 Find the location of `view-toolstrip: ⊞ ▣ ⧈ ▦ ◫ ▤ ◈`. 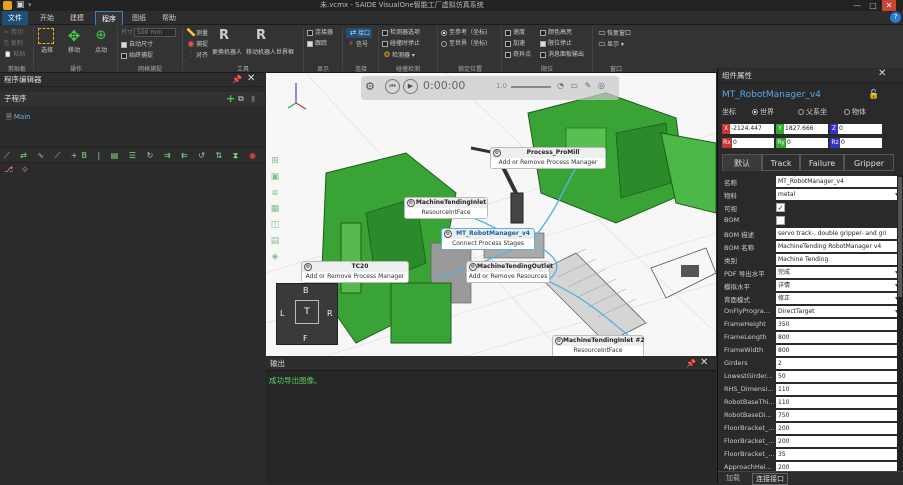

view-toolstrip: ⊞ ▣ ⧈ ▦ ◫ ▤ ◈ is located at coordinates (275, 213).